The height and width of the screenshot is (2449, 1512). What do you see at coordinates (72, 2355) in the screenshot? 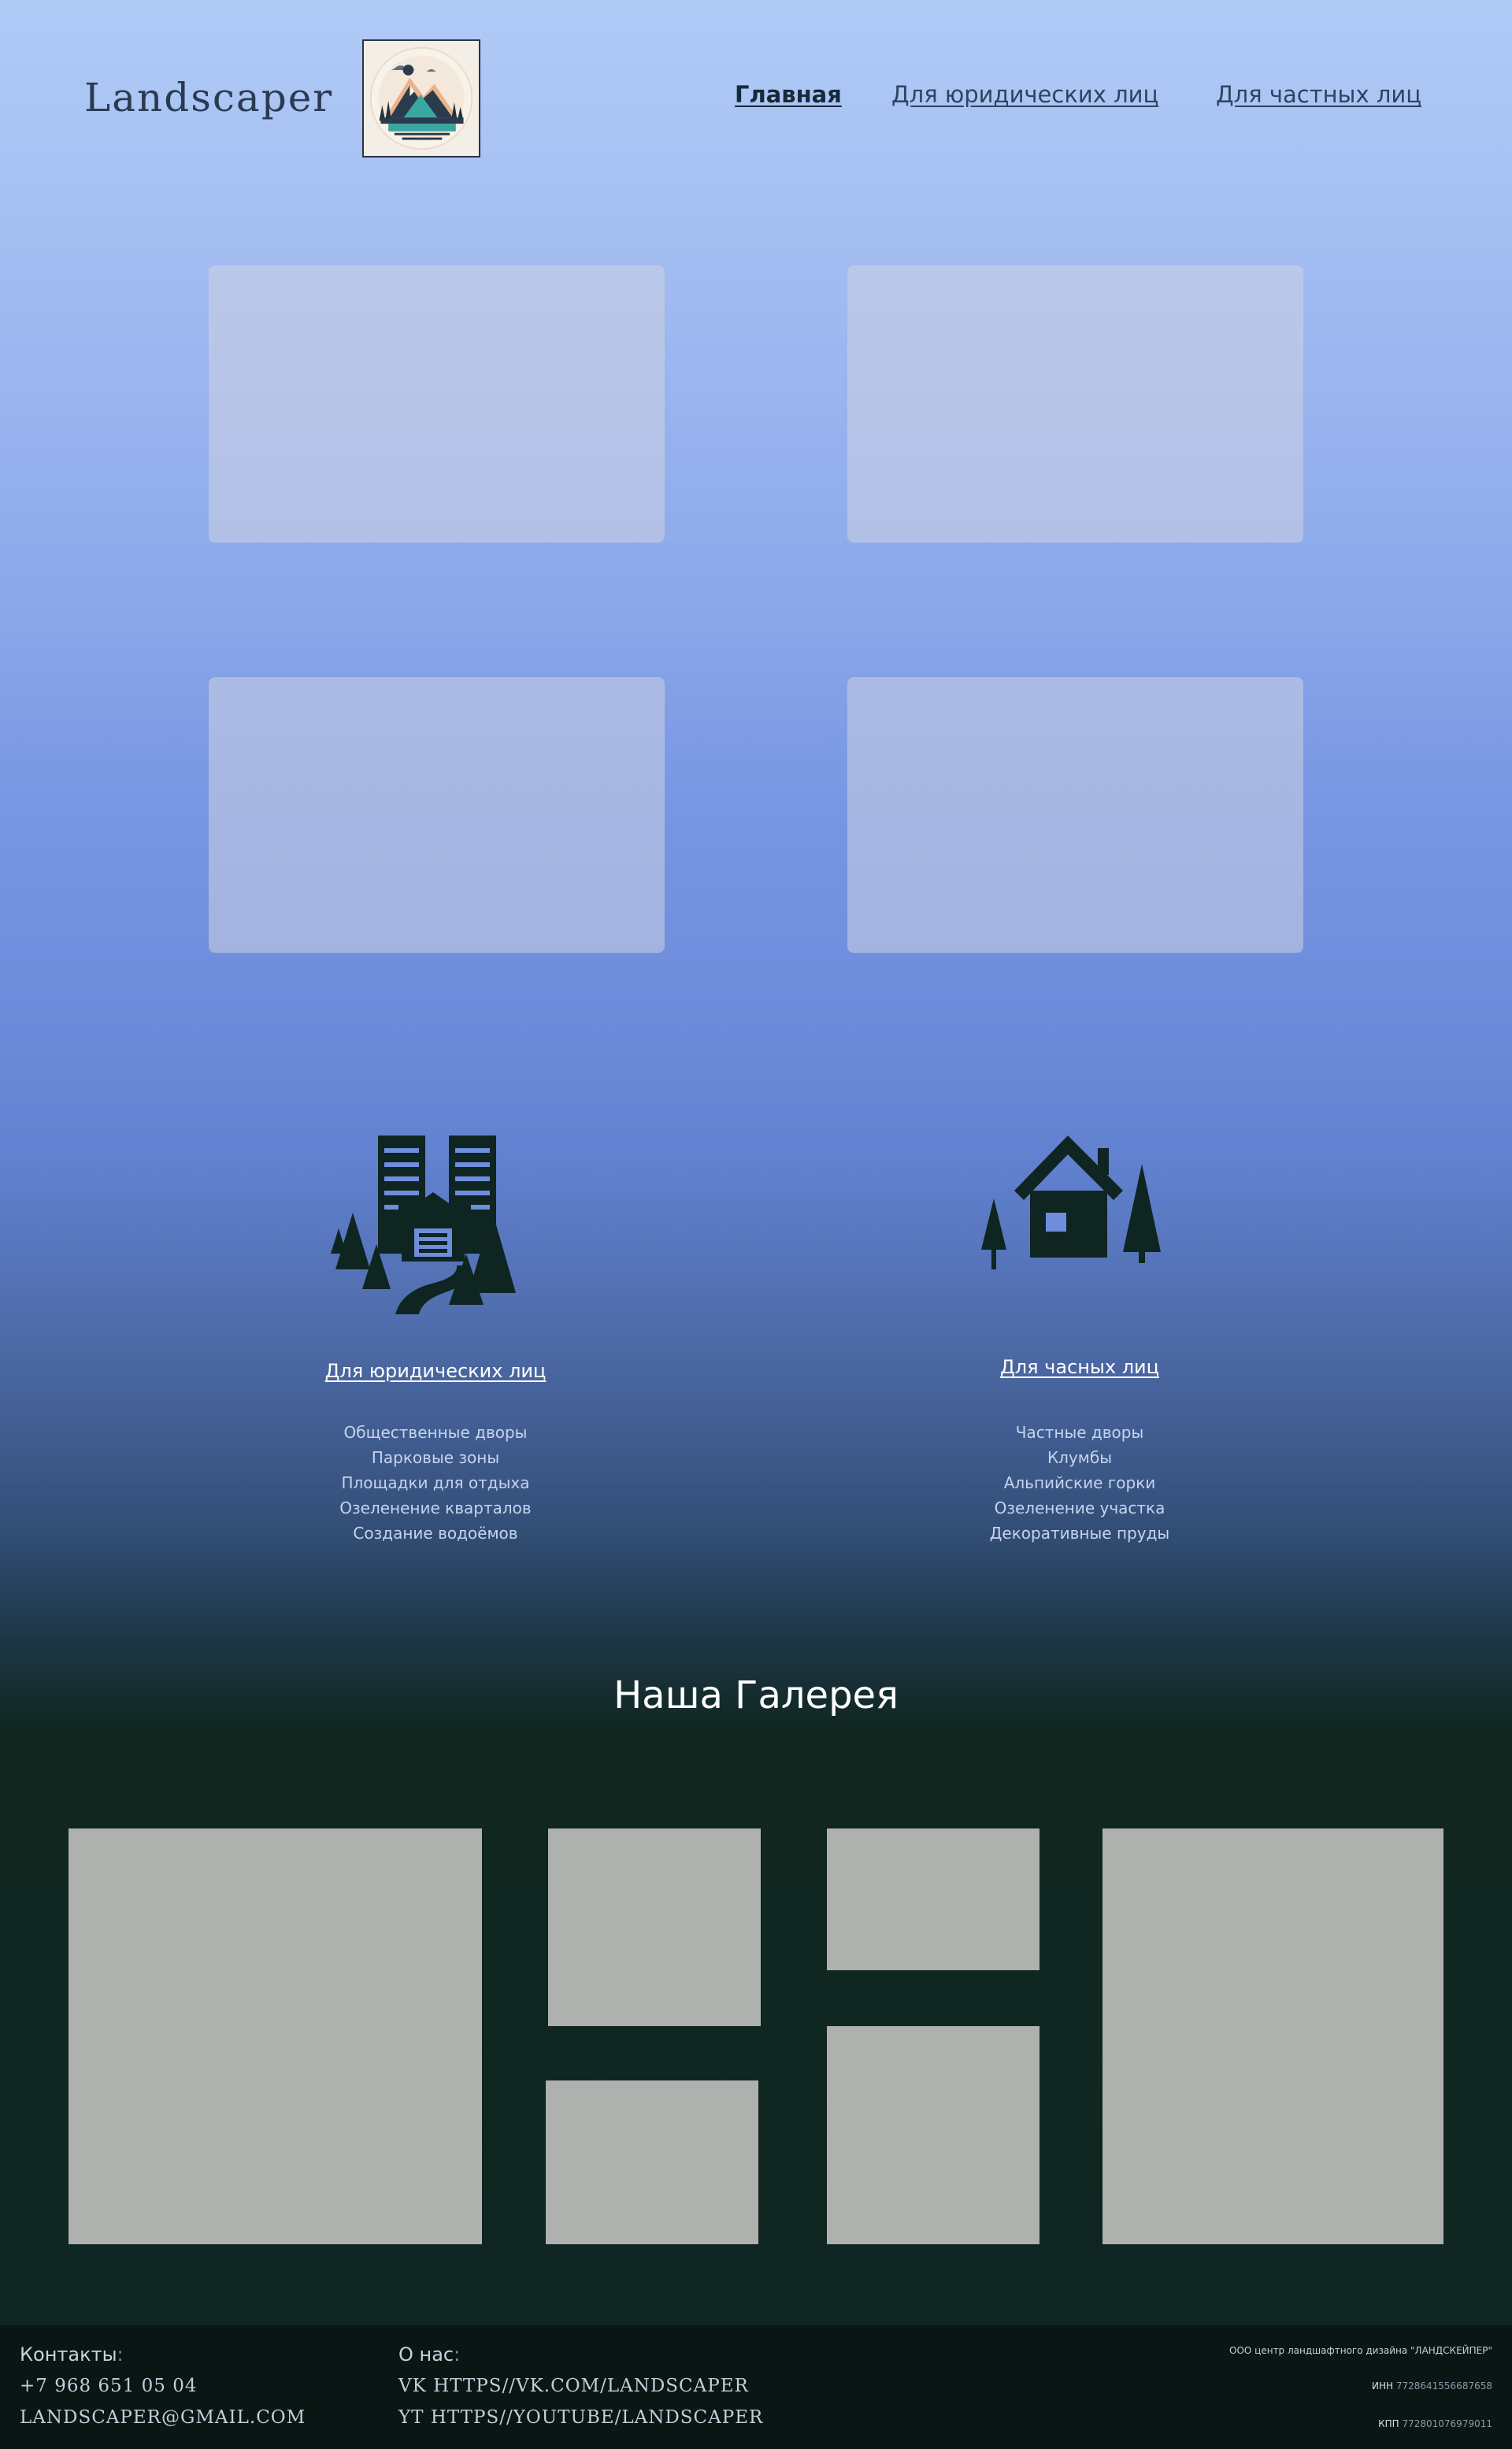
I see `footer-contacts-heading: Контакты:` at bounding box center [72, 2355].